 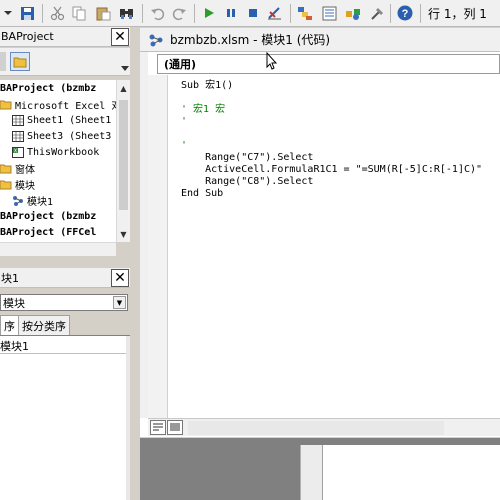 What do you see at coordinates (135, 263) in the screenshot?
I see `panel-splitter` at bounding box center [135, 263].